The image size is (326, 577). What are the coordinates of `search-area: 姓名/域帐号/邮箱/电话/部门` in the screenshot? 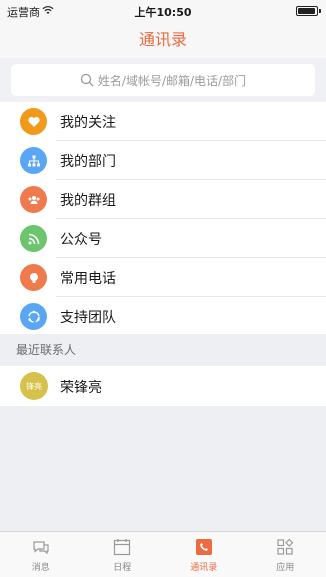 It's located at (163, 80).